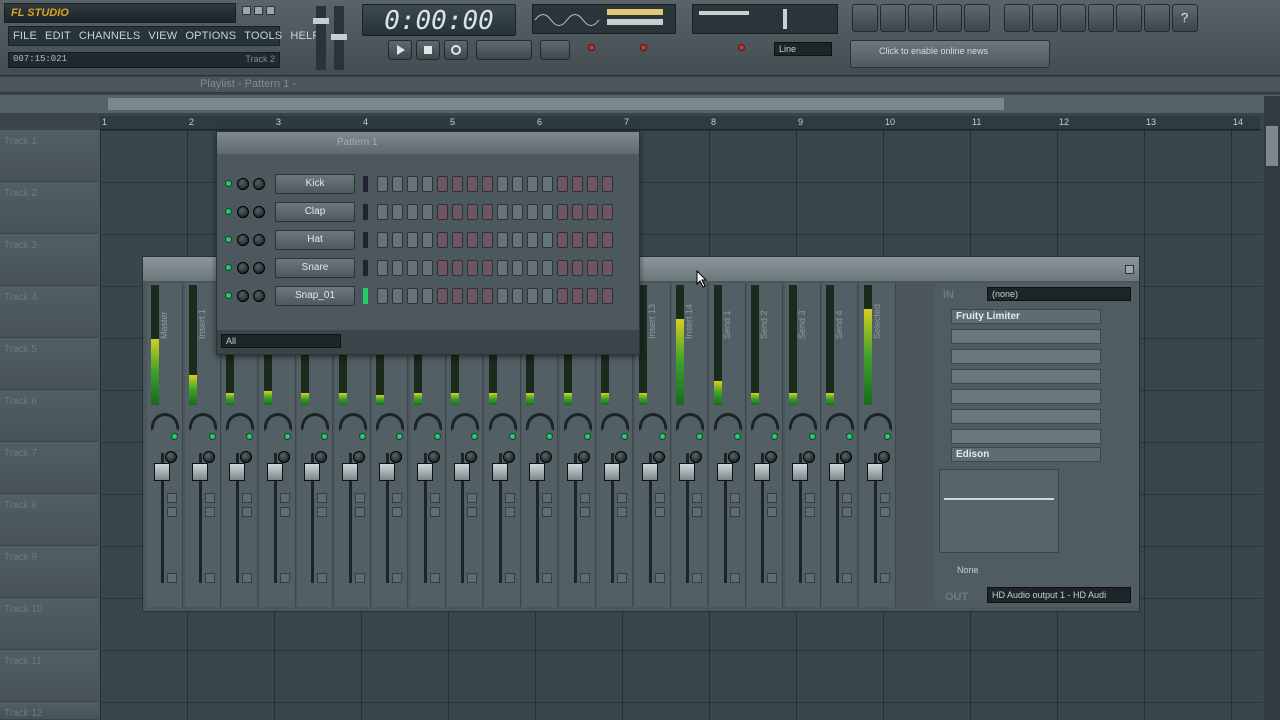  I want to click on pattern-song-toggle, so click(504, 50).